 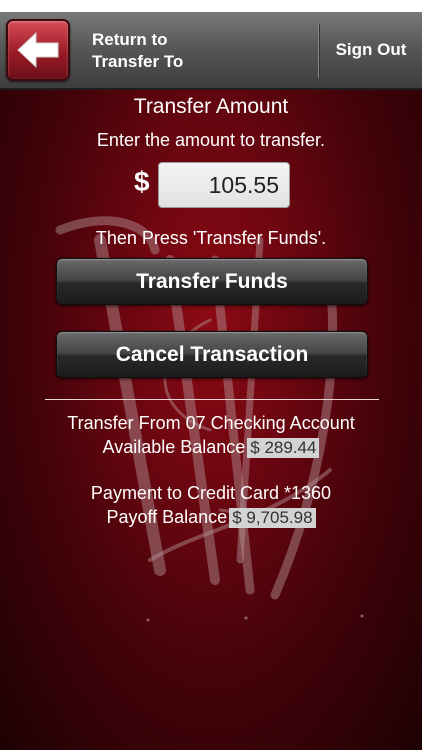 I want to click on available-balance-row: Available Balance $ 289.44, so click(x=211, y=447).